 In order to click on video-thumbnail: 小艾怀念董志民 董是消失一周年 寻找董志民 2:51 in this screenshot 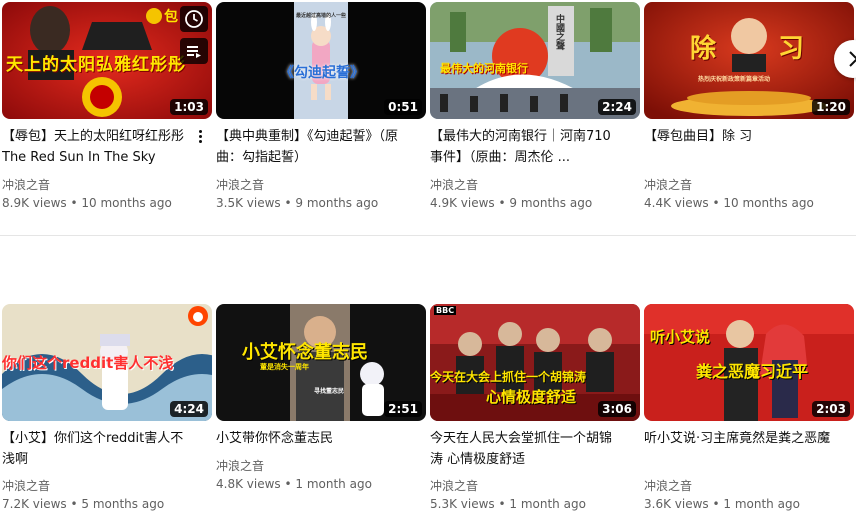, I will do `click(321, 362)`.